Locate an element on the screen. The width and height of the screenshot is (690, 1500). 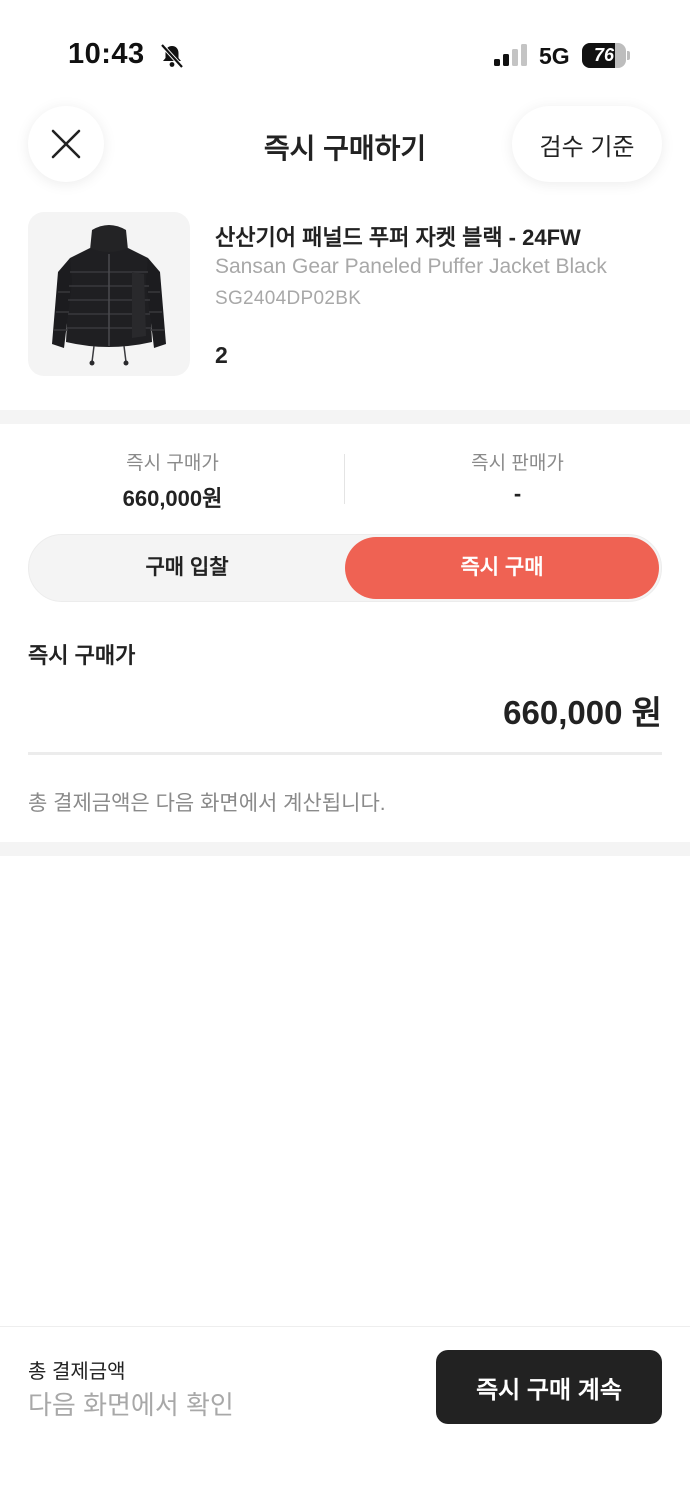
product-size: 2 is located at coordinates (221, 355).